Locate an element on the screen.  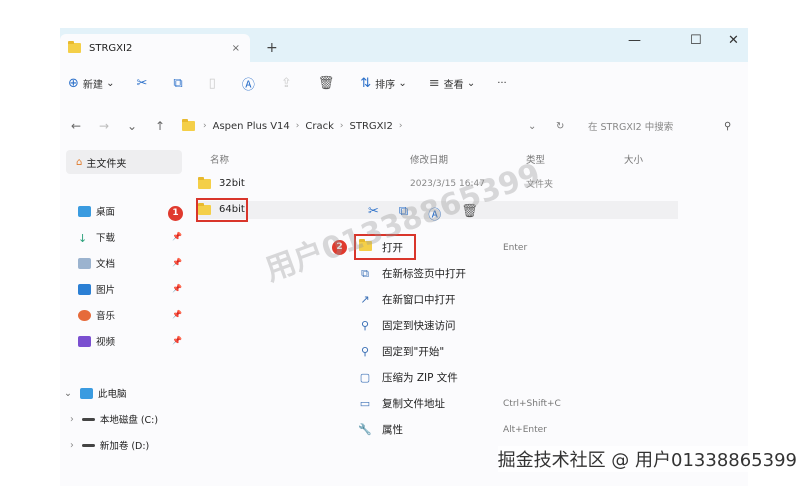
breadcrumb-crack: Crack is located at coordinates (319, 126).